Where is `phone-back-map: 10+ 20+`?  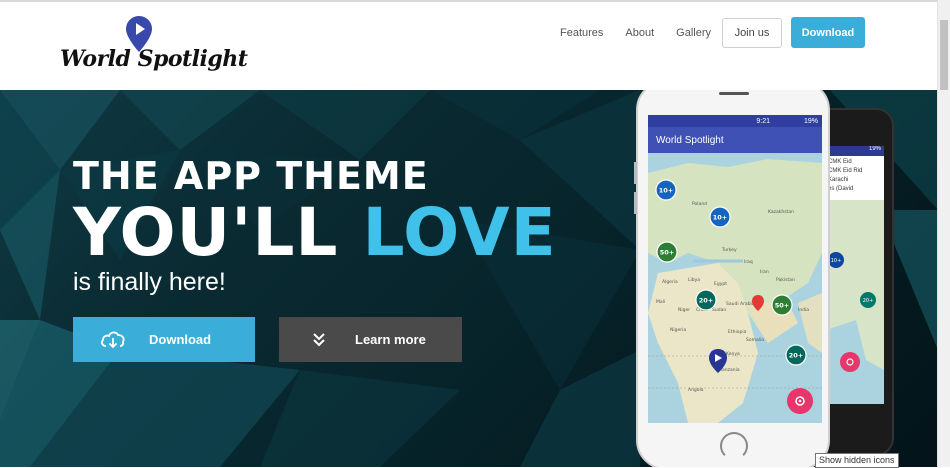
phone-back-map: 10+ 20+ is located at coordinates (855, 302).